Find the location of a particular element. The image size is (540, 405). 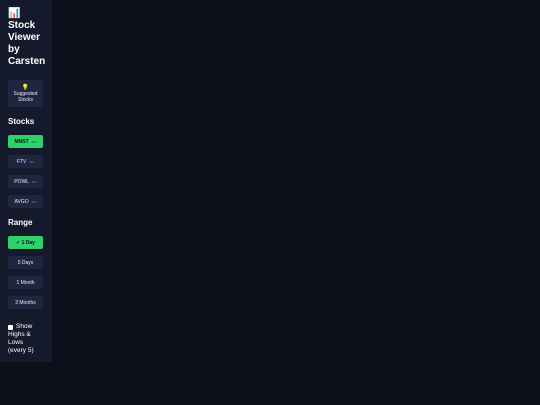

app-title: 📊 Stock Viewer by Carsten is located at coordinates (30, 38).